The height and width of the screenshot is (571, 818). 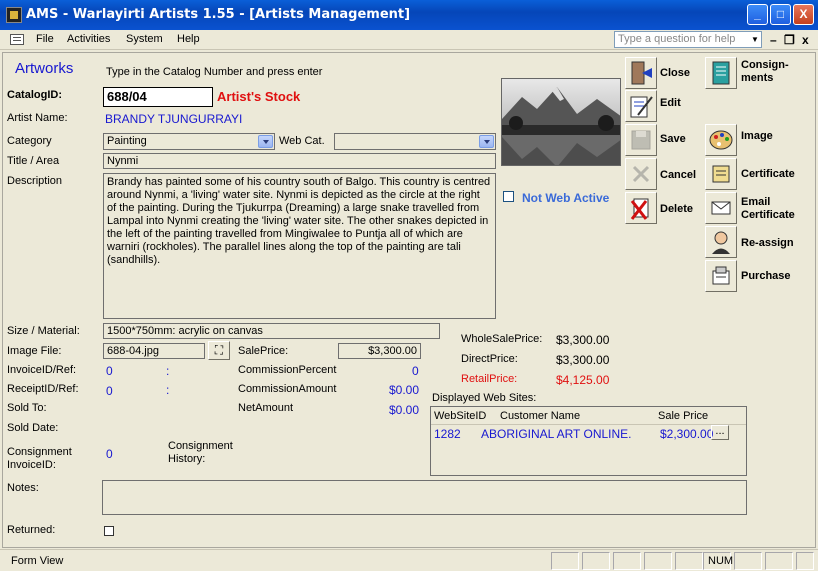 I want to click on returned-checkbox, so click(x=109, y=531).